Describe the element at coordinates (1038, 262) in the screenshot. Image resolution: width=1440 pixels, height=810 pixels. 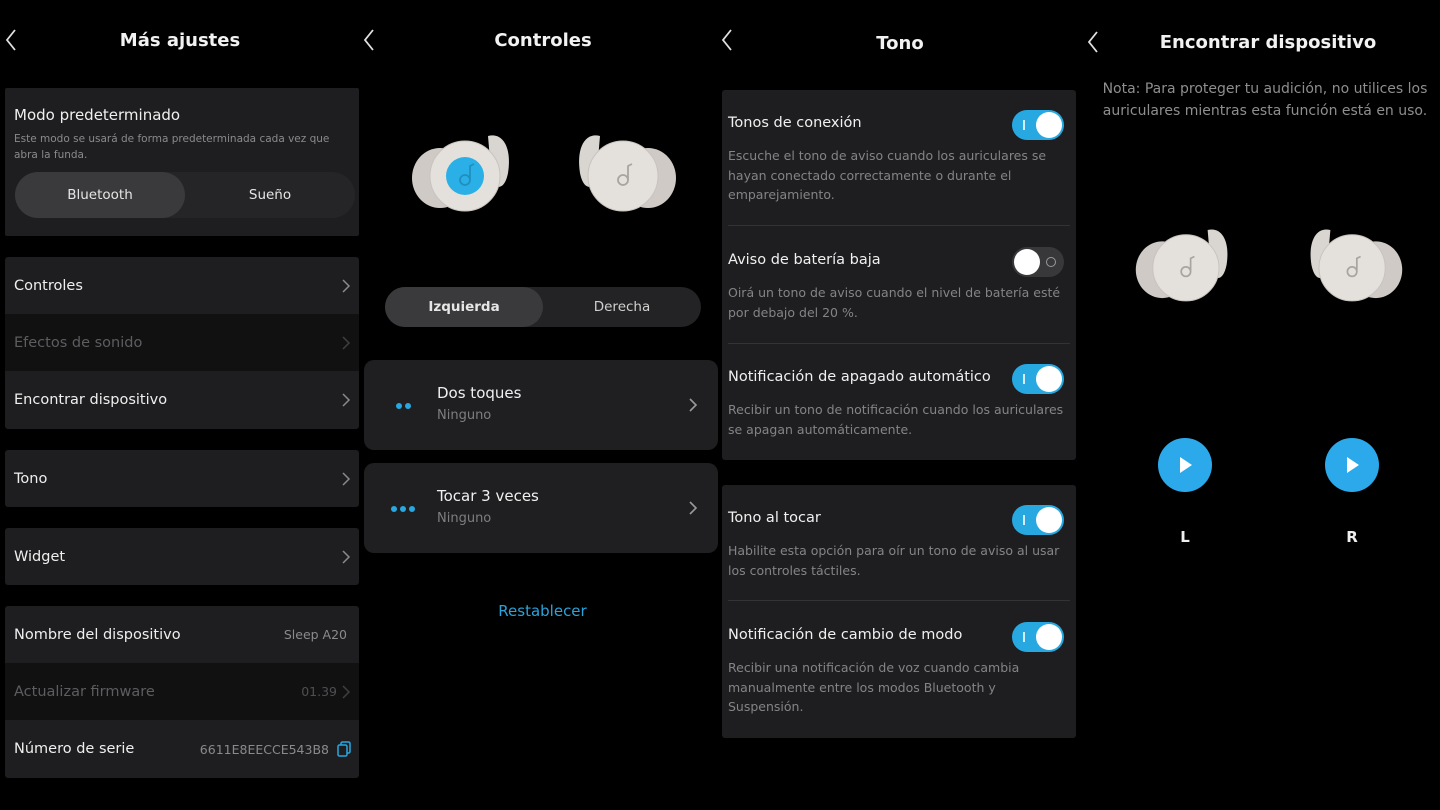
I see `toggle-aviso-de-bateria-baja` at that location.